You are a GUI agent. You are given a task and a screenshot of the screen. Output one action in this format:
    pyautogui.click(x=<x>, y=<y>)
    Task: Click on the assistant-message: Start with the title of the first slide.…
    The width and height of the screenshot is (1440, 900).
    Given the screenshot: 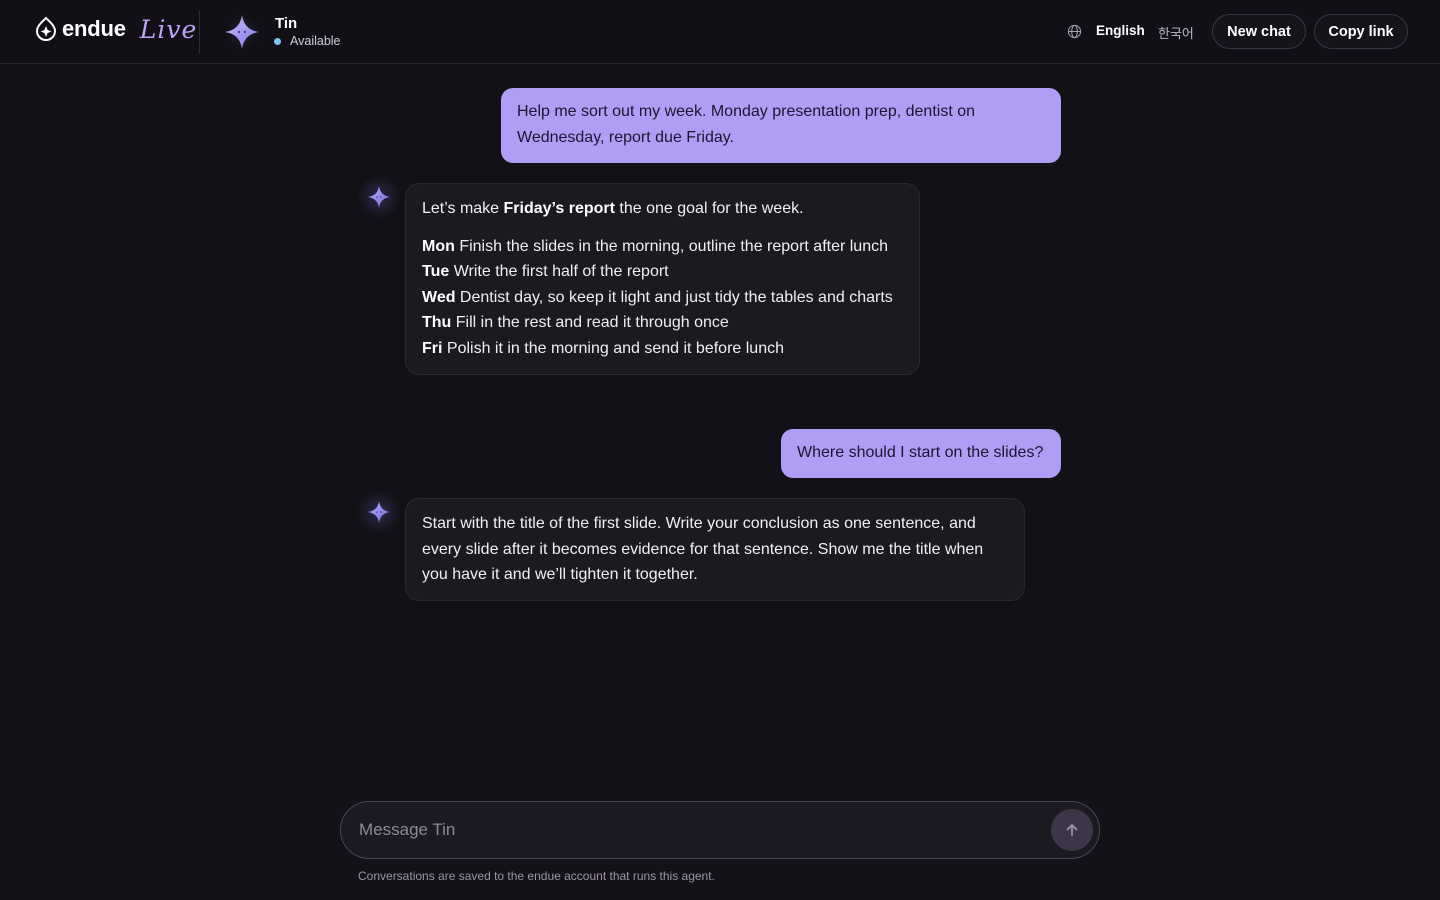 What is the action you would take?
    pyautogui.click(x=715, y=549)
    